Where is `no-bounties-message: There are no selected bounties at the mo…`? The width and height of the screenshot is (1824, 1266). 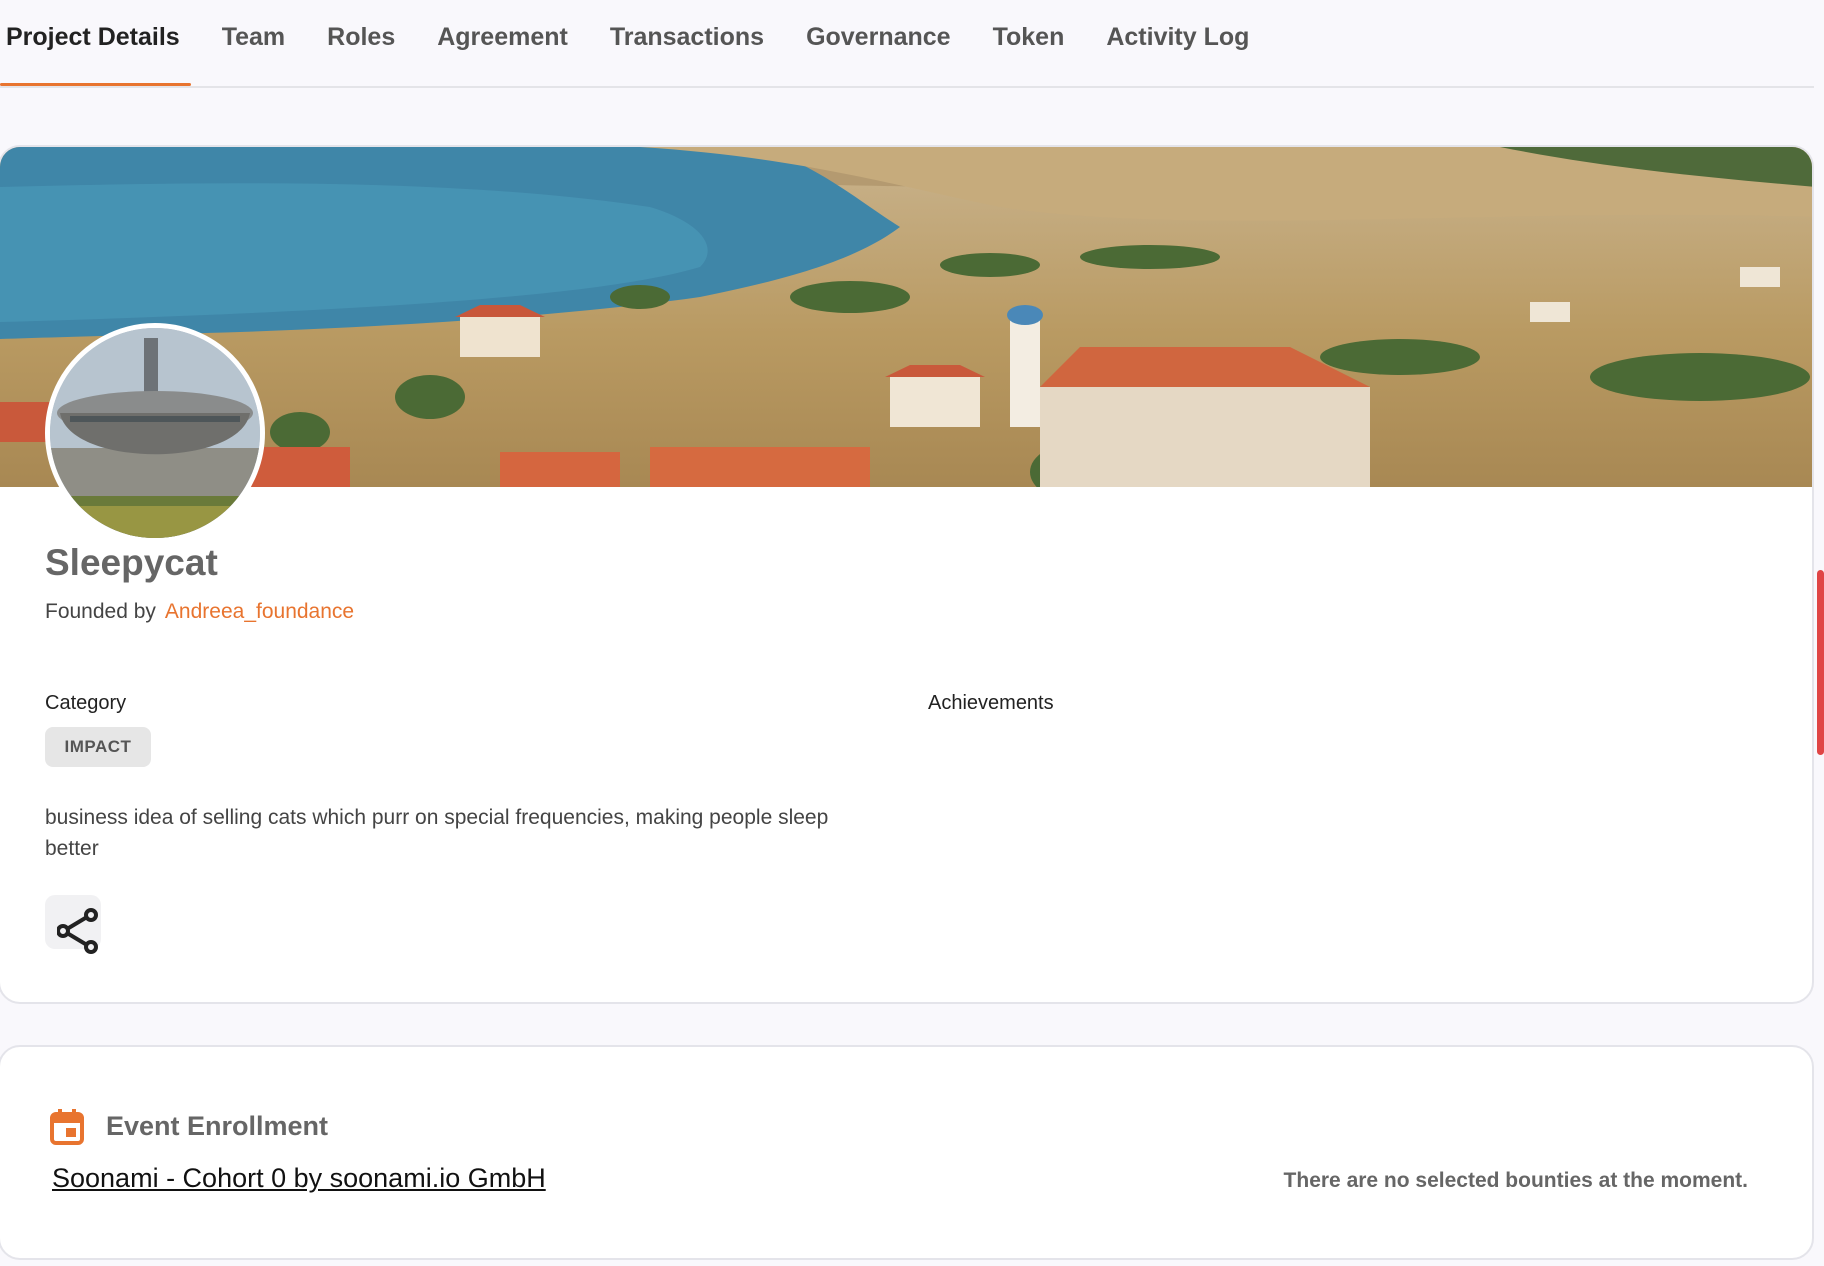
no-bounties-message: There are no selected bounties at the mo… is located at coordinates (1515, 1180).